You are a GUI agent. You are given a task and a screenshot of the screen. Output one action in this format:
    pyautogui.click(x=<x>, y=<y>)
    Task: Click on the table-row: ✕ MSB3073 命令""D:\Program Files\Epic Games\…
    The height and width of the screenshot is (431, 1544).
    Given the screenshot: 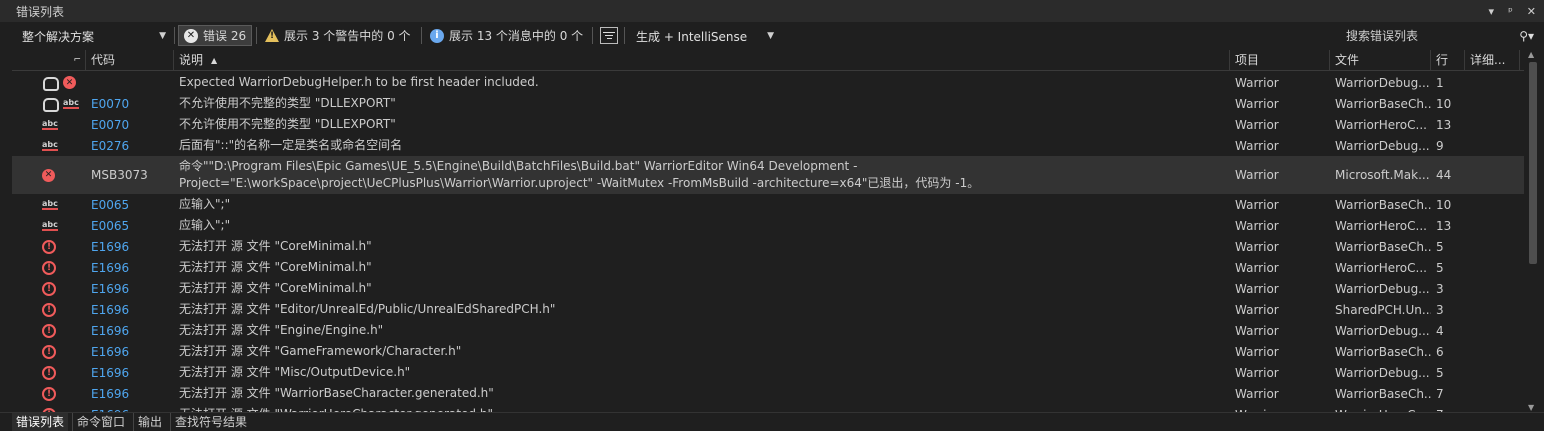 What is the action you would take?
    pyautogui.click(x=768, y=175)
    